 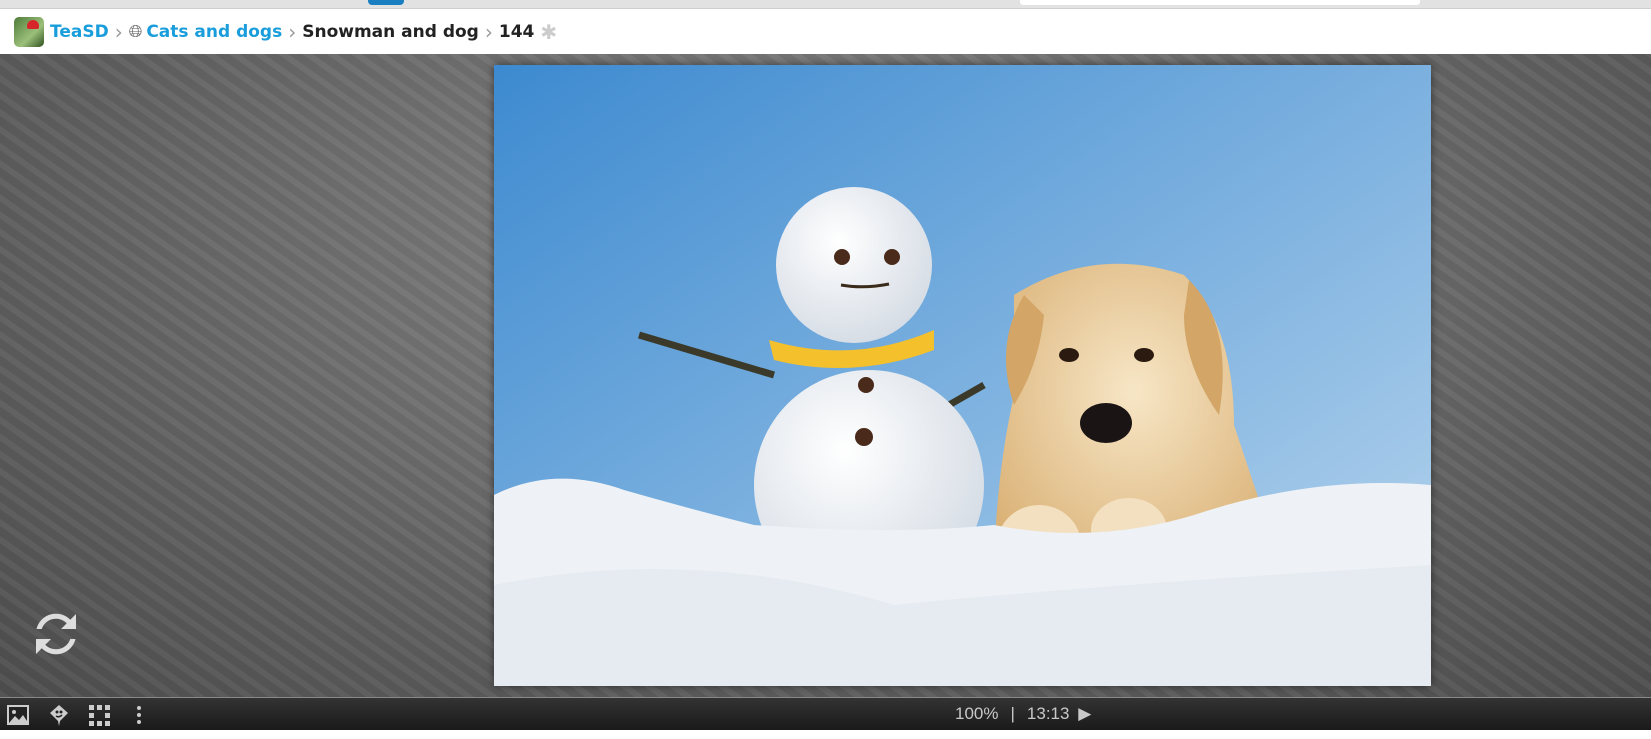 I want to click on more-vertical-icon, so click(x=139, y=715).